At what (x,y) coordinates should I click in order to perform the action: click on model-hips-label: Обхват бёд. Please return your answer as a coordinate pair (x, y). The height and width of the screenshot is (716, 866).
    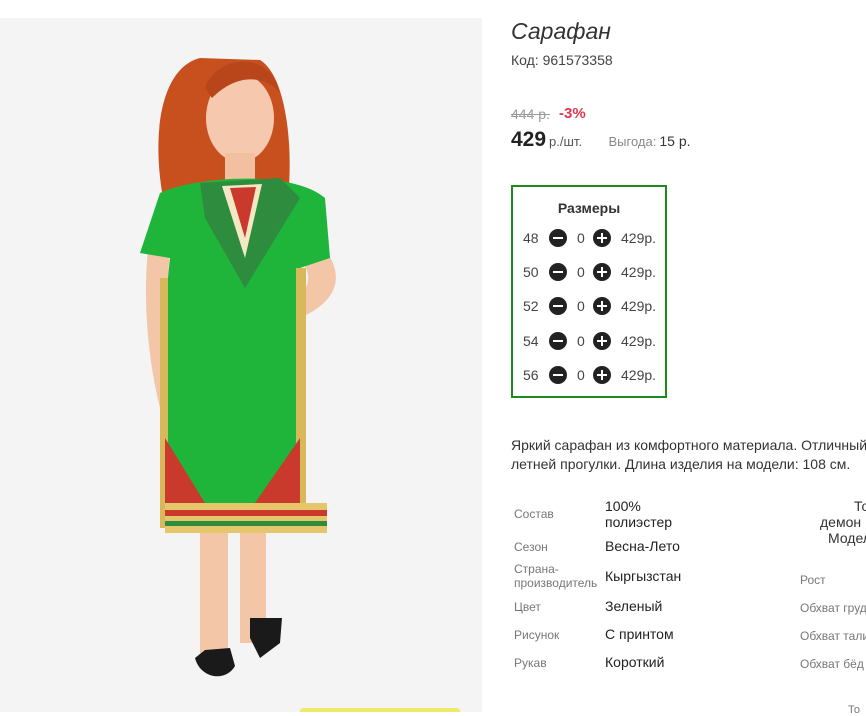
    Looking at the image, I should click on (832, 664).